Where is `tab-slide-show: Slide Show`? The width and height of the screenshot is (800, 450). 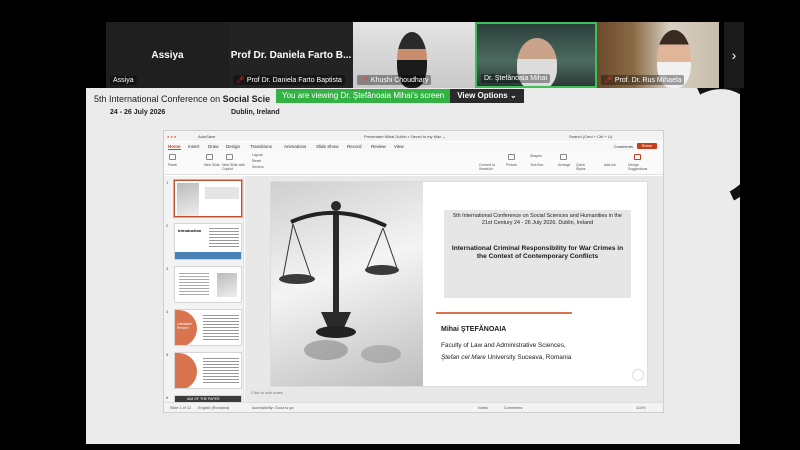 tab-slide-show: Slide Show is located at coordinates (327, 146).